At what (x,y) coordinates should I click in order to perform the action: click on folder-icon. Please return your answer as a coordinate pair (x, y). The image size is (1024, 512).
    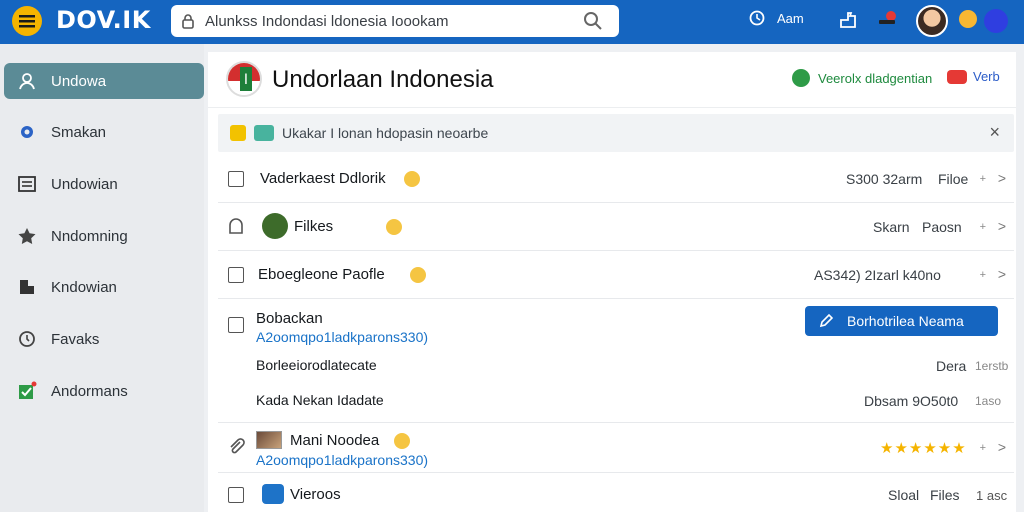
    Looking at the image, I should click on (27, 287).